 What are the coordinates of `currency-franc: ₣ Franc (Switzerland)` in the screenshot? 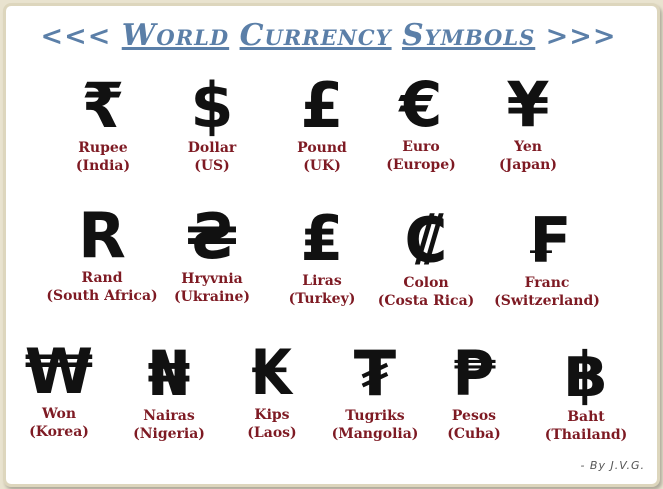 It's located at (547, 258).